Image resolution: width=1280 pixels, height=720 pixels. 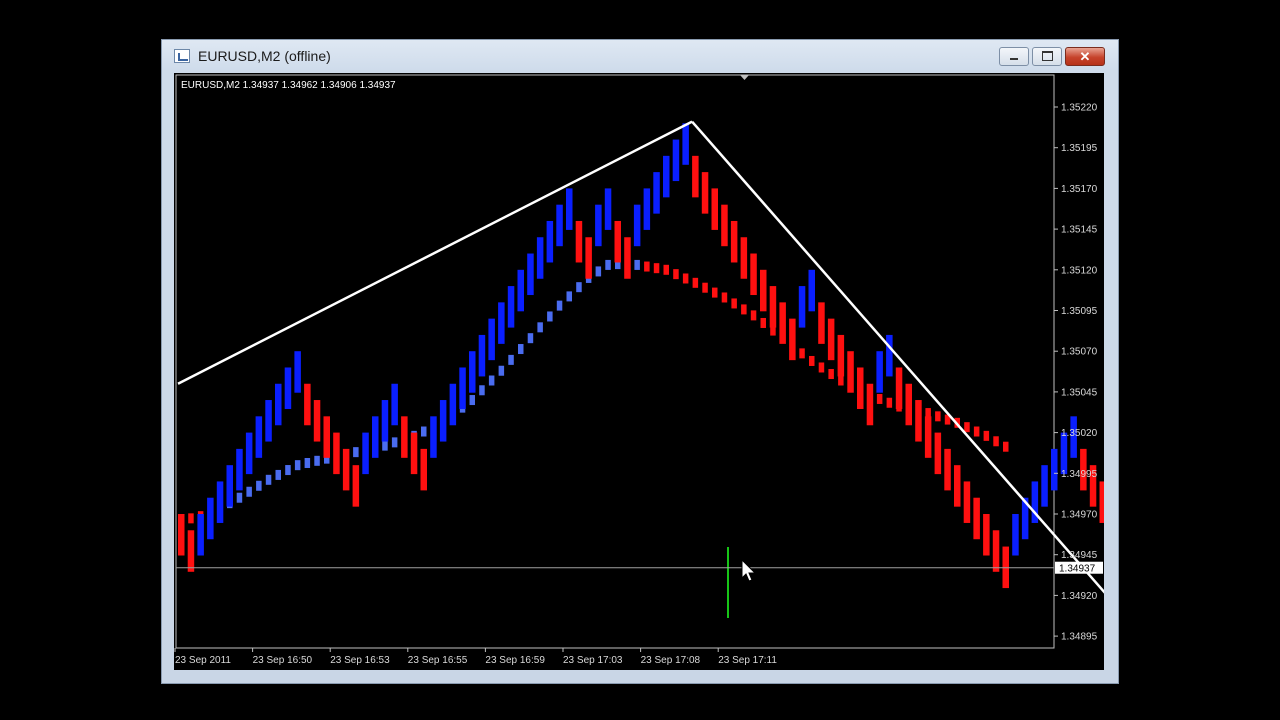 I want to click on price-label: 1.34995, so click(x=1079, y=474).